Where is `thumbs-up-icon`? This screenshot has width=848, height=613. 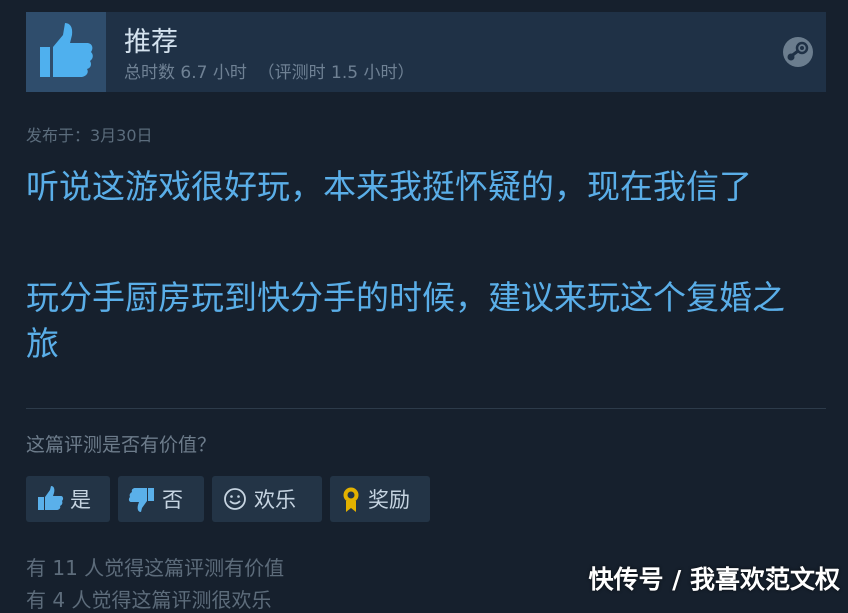 thumbs-up-icon is located at coordinates (50, 499).